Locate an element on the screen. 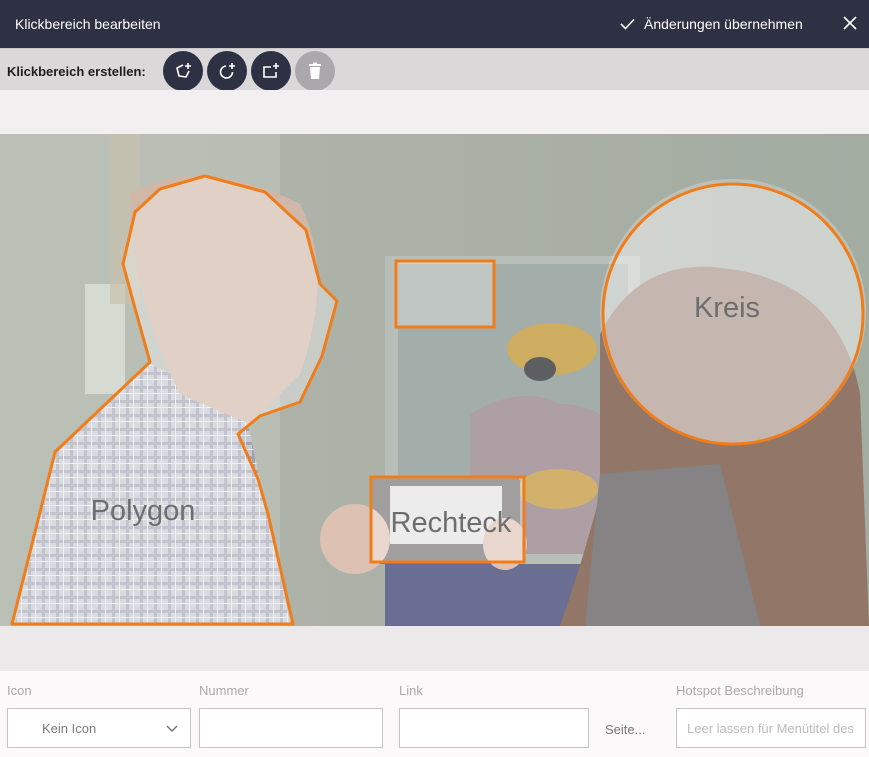 The width and height of the screenshot is (869, 757). icon-select-value: Kein Icon is located at coordinates (69, 728).